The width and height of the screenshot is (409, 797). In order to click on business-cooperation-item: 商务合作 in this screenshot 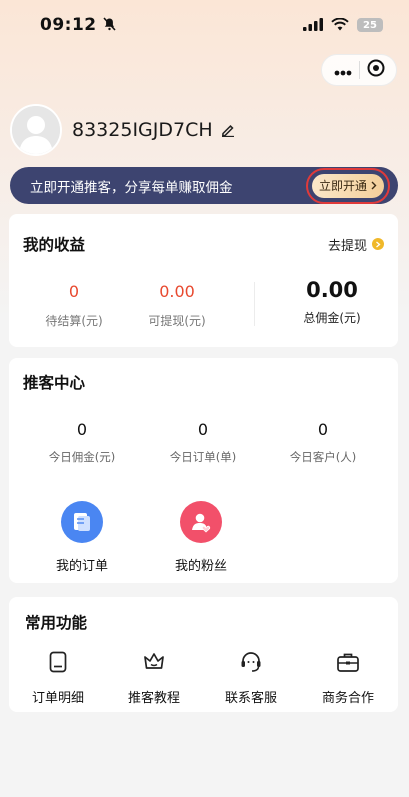, I will do `click(348, 677)`.